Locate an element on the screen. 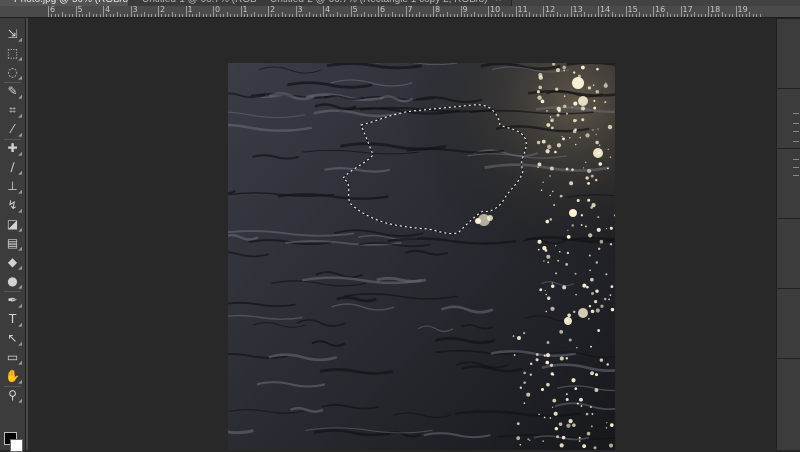 The width and height of the screenshot is (800, 452). lasso-tool: ◌ ◢ is located at coordinates (13, 72).